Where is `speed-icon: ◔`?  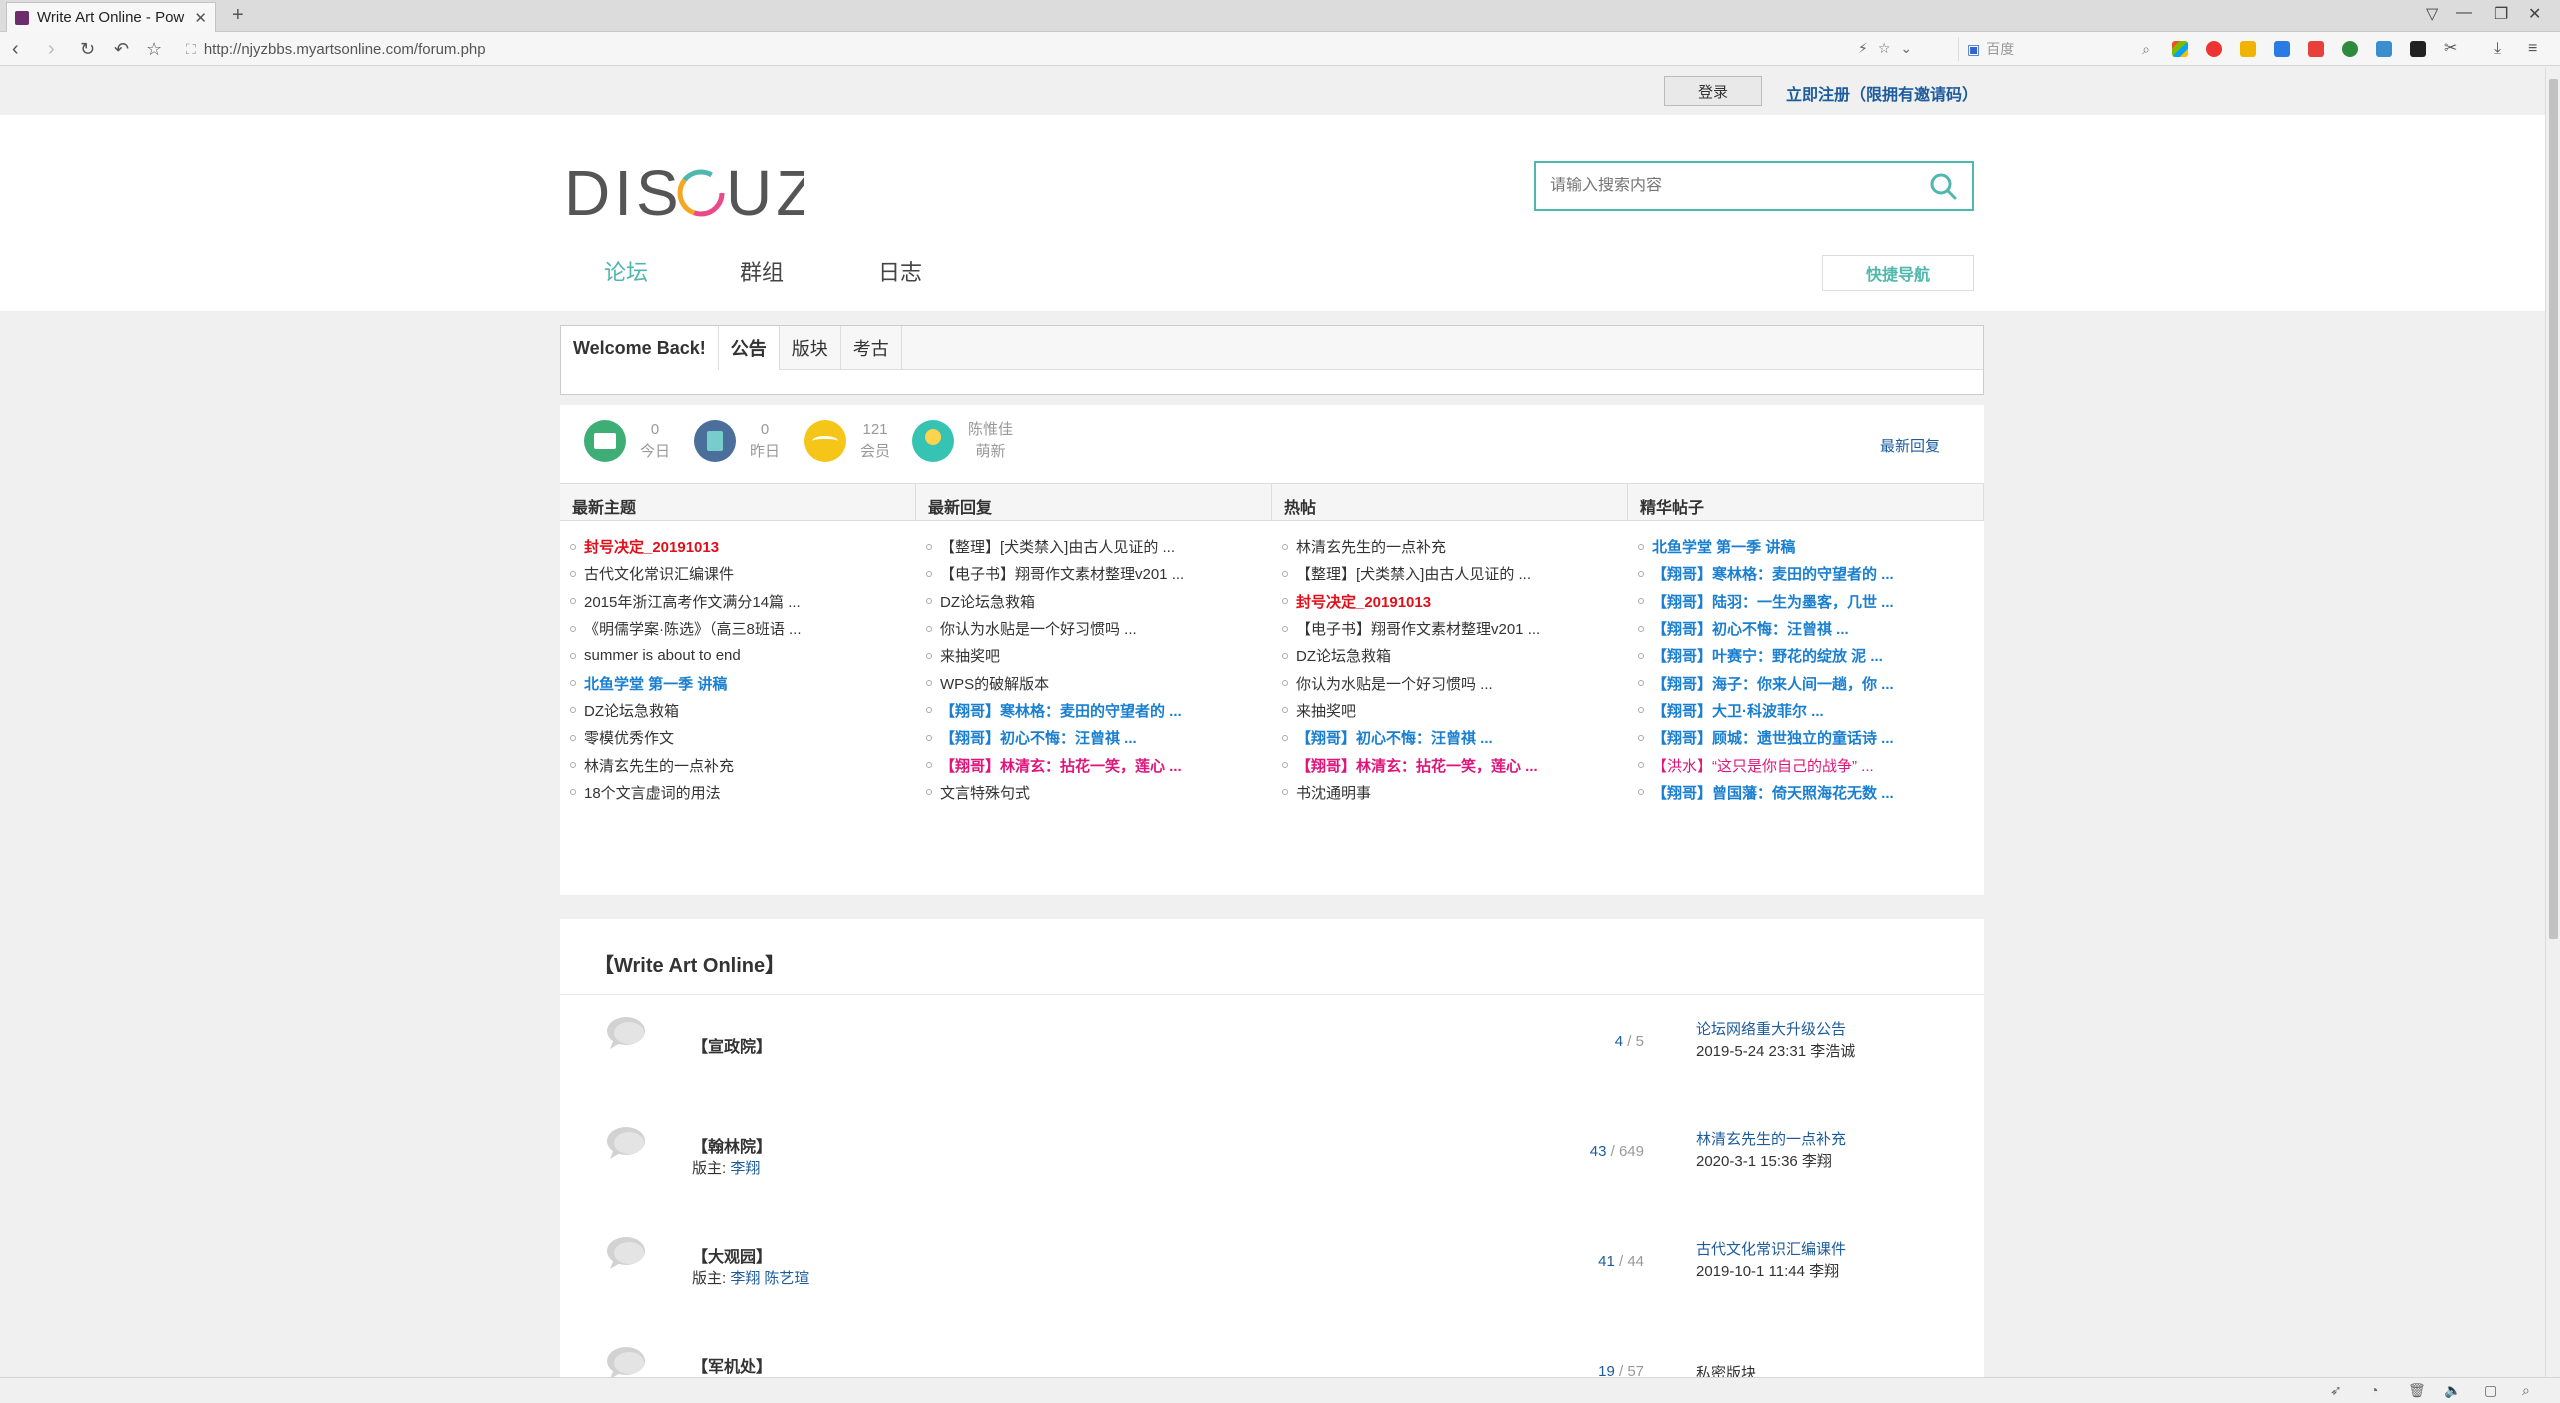 speed-icon: ◔ is located at coordinates (2374, 1390).